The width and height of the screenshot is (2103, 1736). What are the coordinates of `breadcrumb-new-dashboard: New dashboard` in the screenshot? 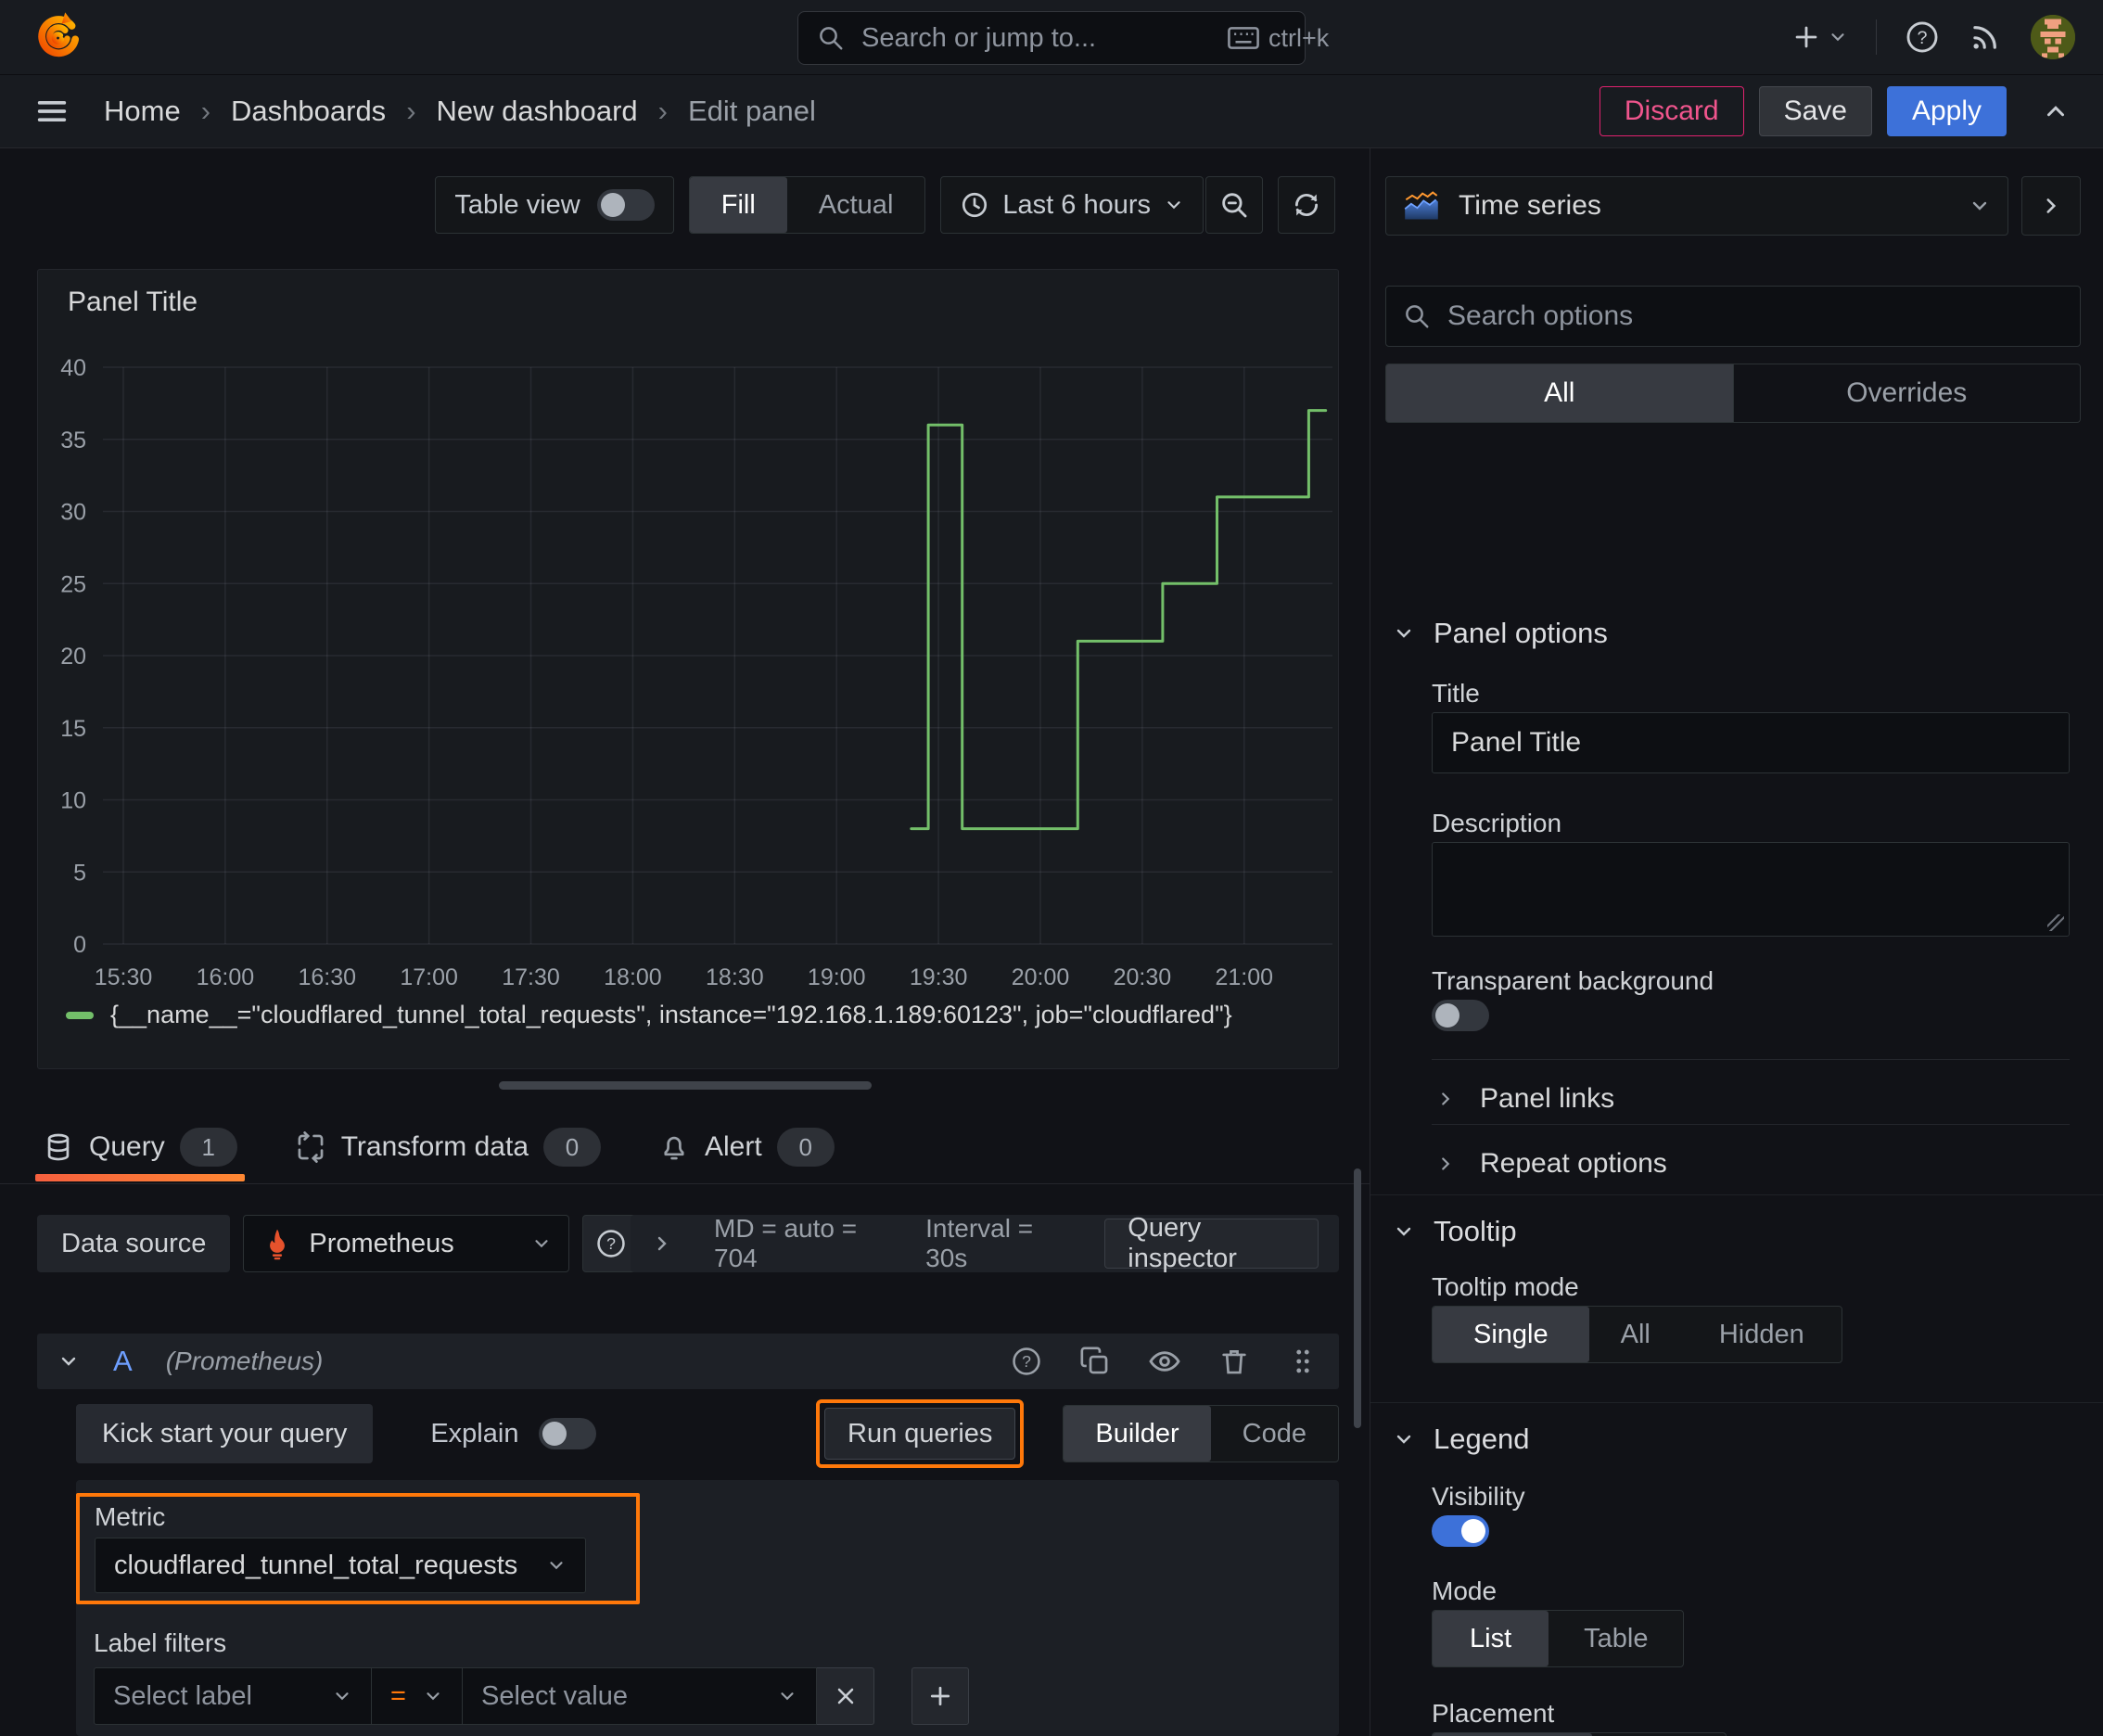 It's located at (537, 111).